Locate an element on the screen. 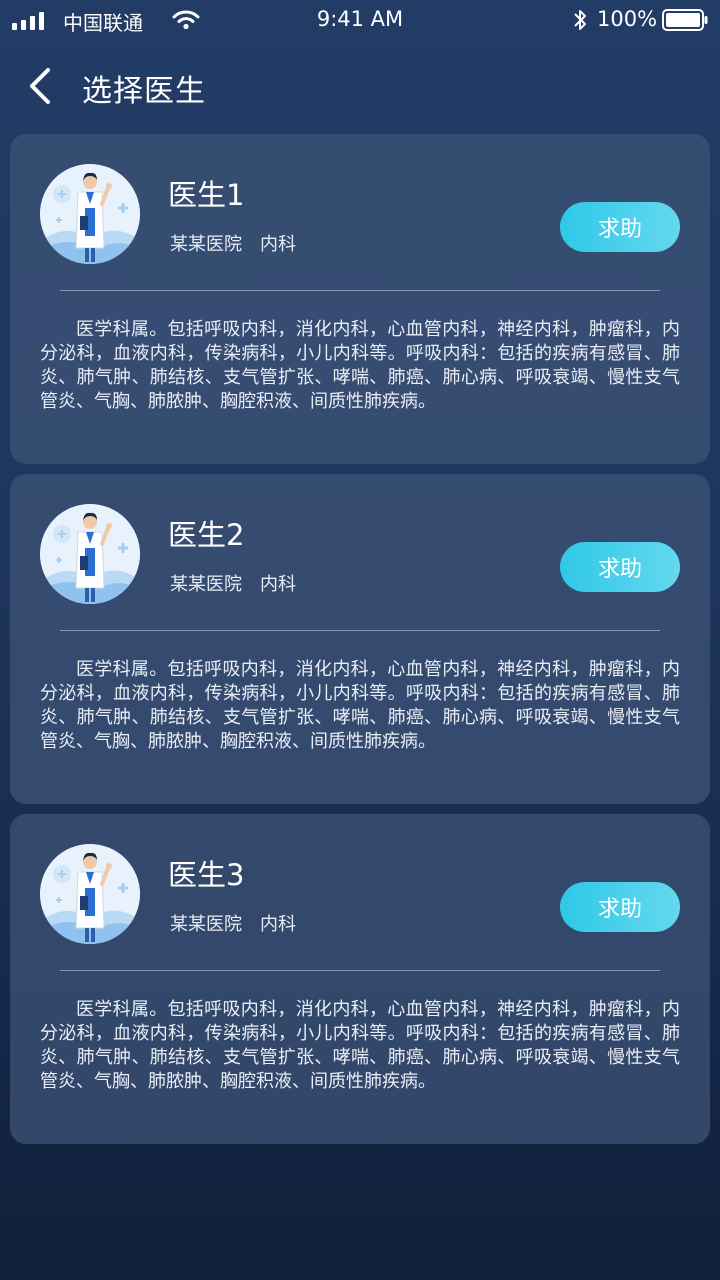  page-title: 选择医生 is located at coordinates (144, 91).